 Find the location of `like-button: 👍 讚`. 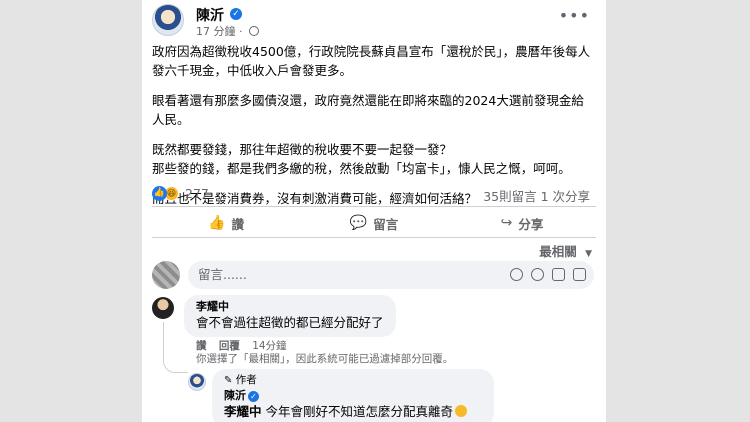

like-button: 👍 讚 is located at coordinates (226, 223).